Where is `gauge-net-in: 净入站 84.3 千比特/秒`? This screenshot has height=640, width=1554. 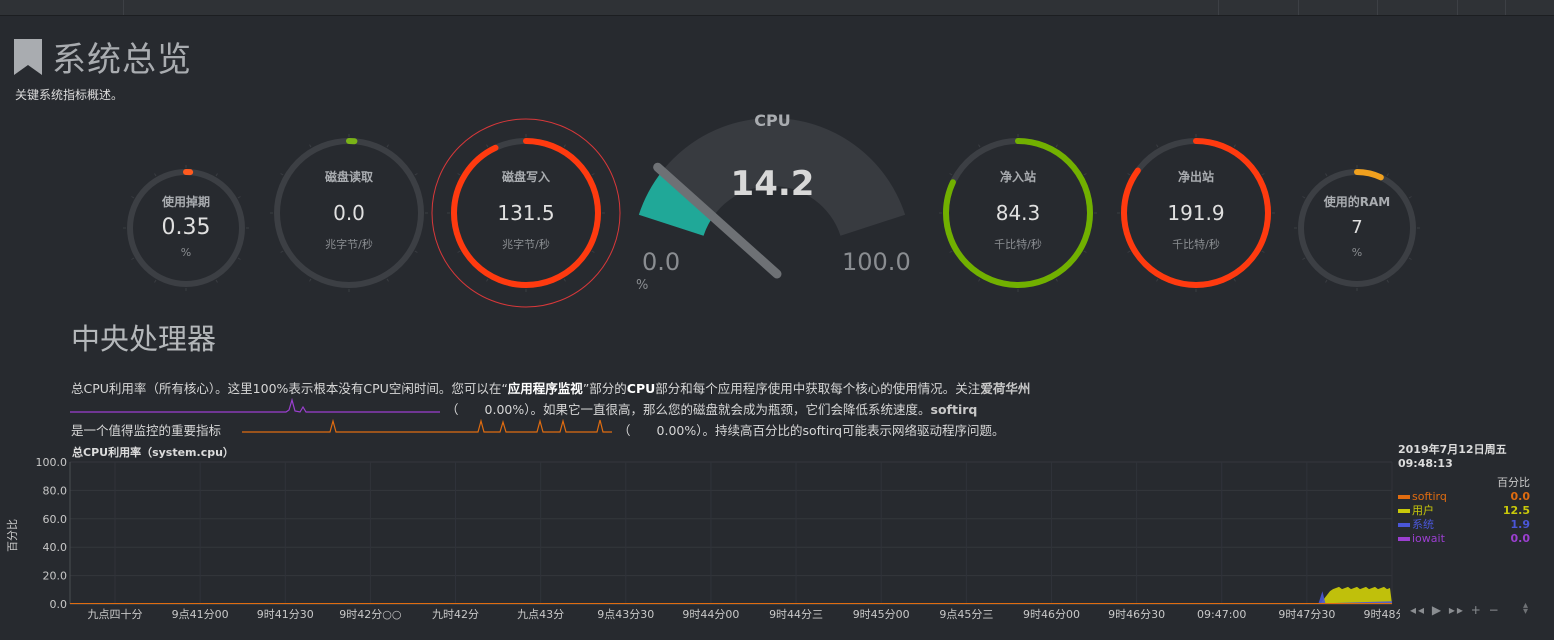
gauge-net-in: 净入站 84.3 千比特/秒 is located at coordinates (1018, 213).